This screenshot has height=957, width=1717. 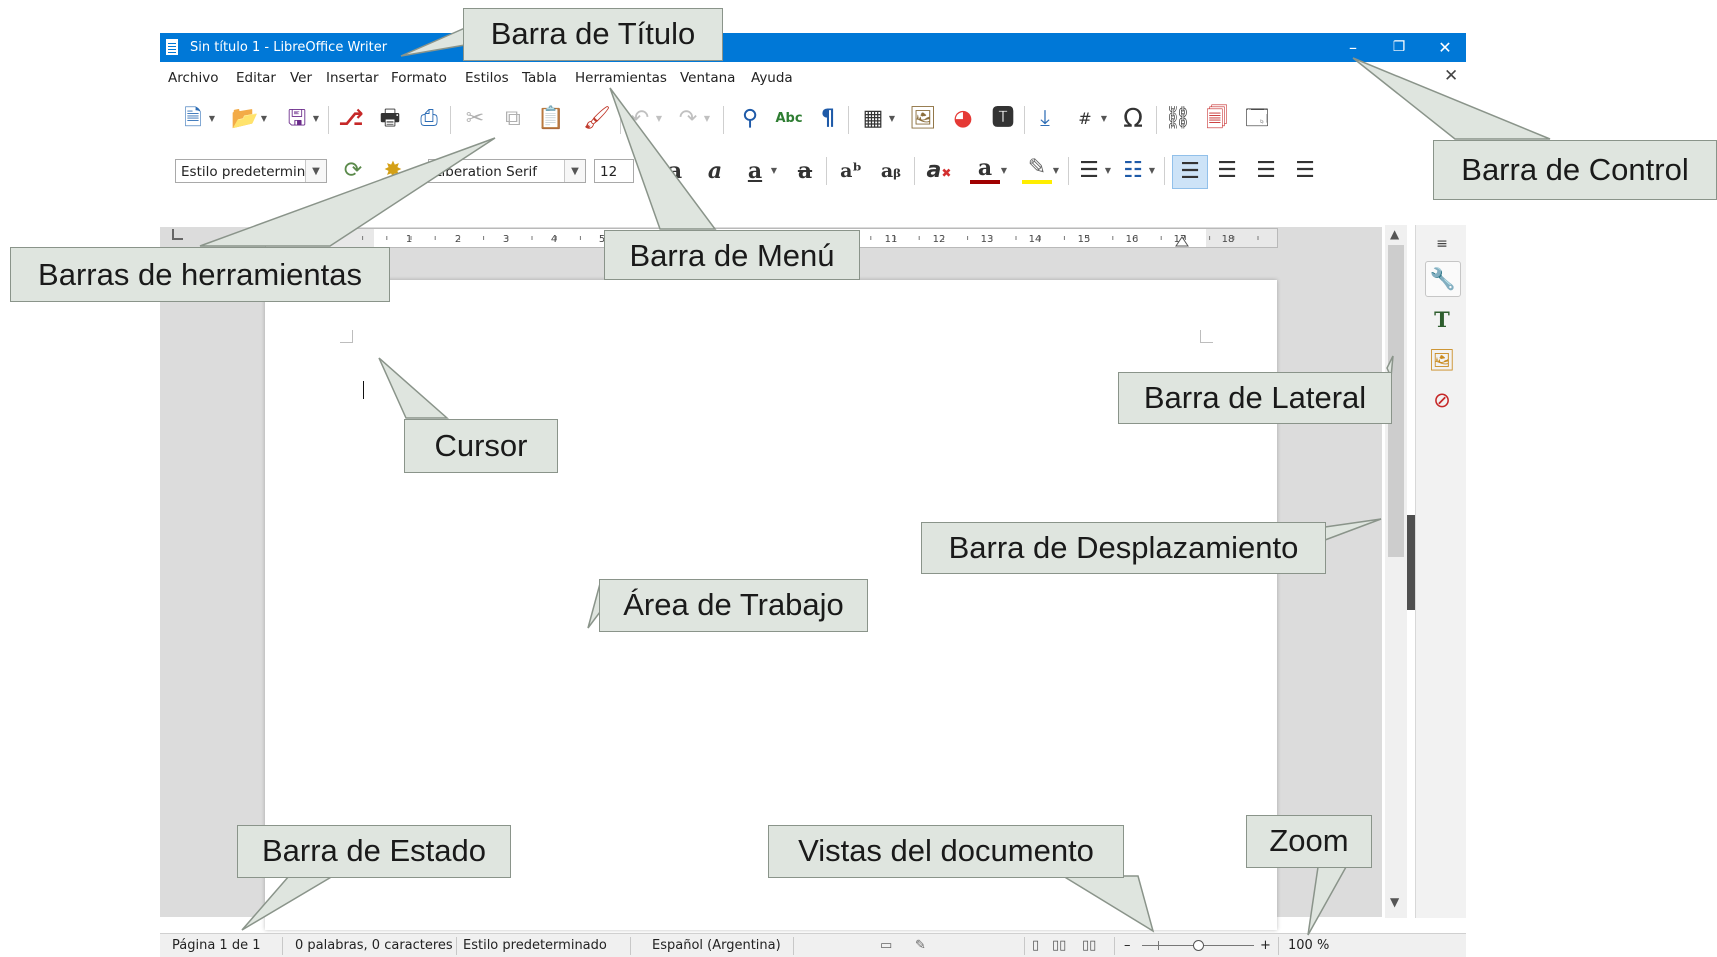 I want to click on callout-barra-de-estado: Barra de Estado, so click(x=374, y=851).